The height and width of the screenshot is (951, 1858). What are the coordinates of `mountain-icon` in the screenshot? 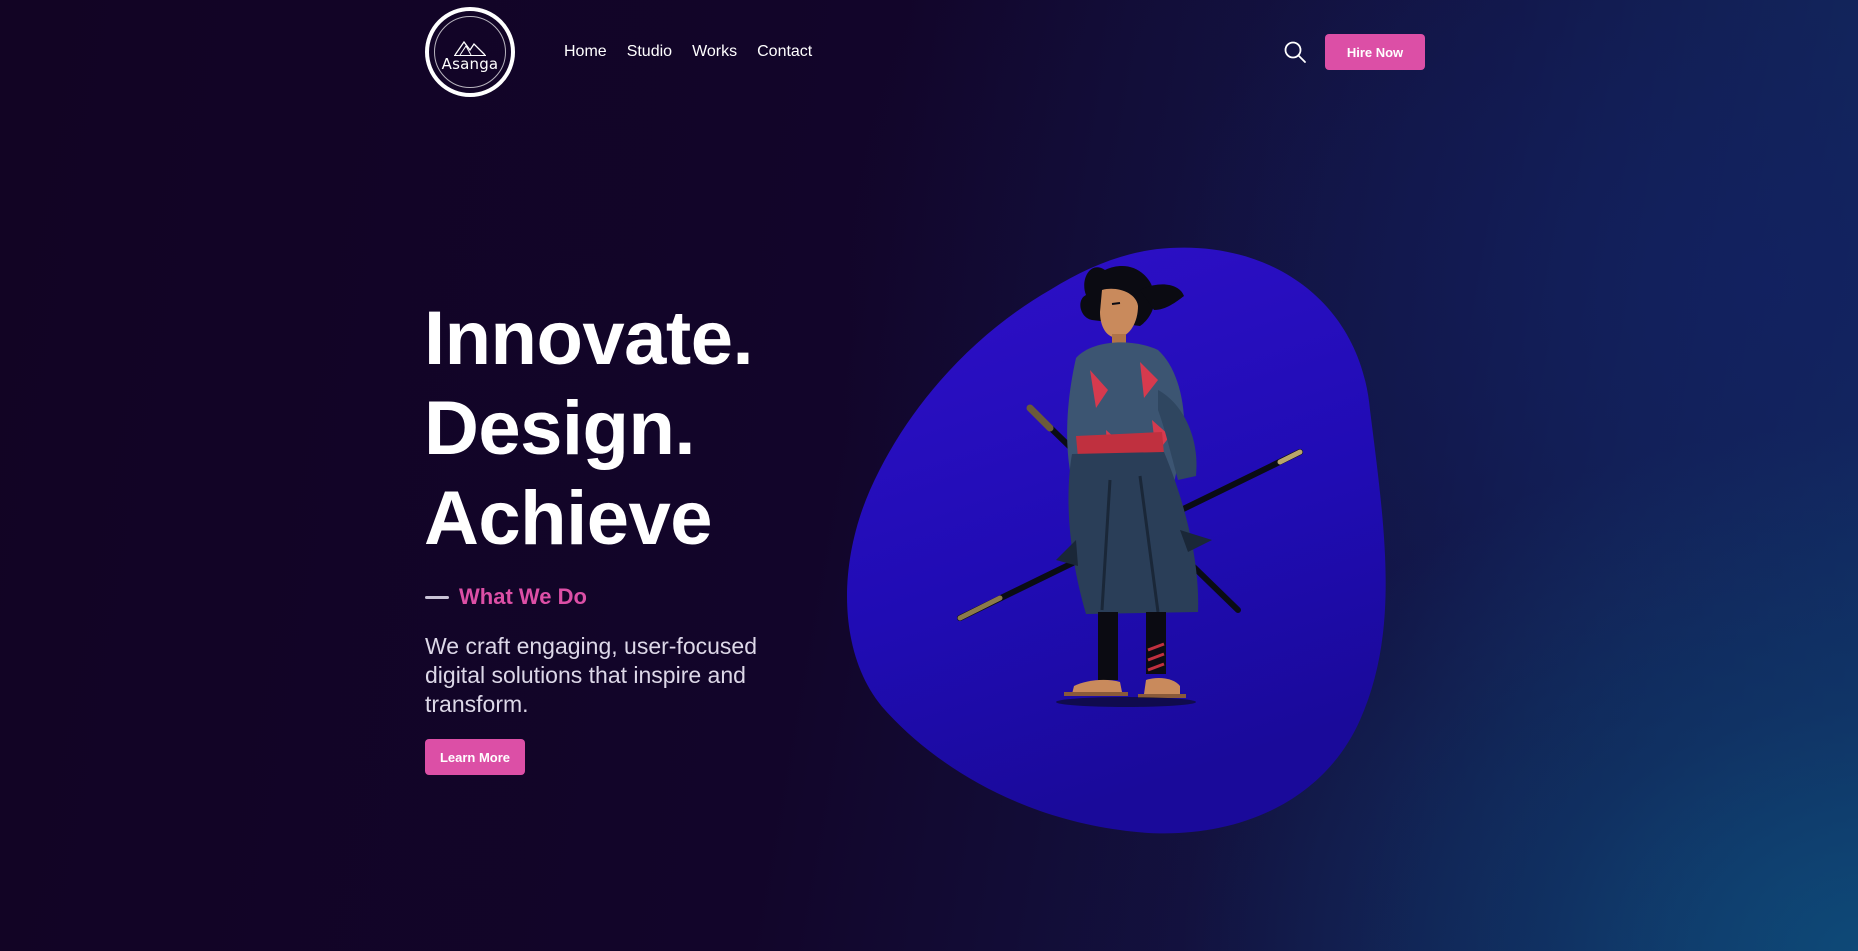 It's located at (470, 48).